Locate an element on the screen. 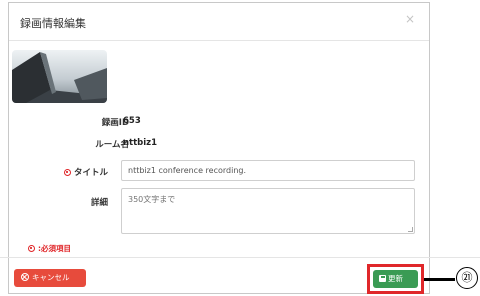 This screenshot has height=296, width=480. cancel-button-label: キャンセル is located at coordinates (51, 277).